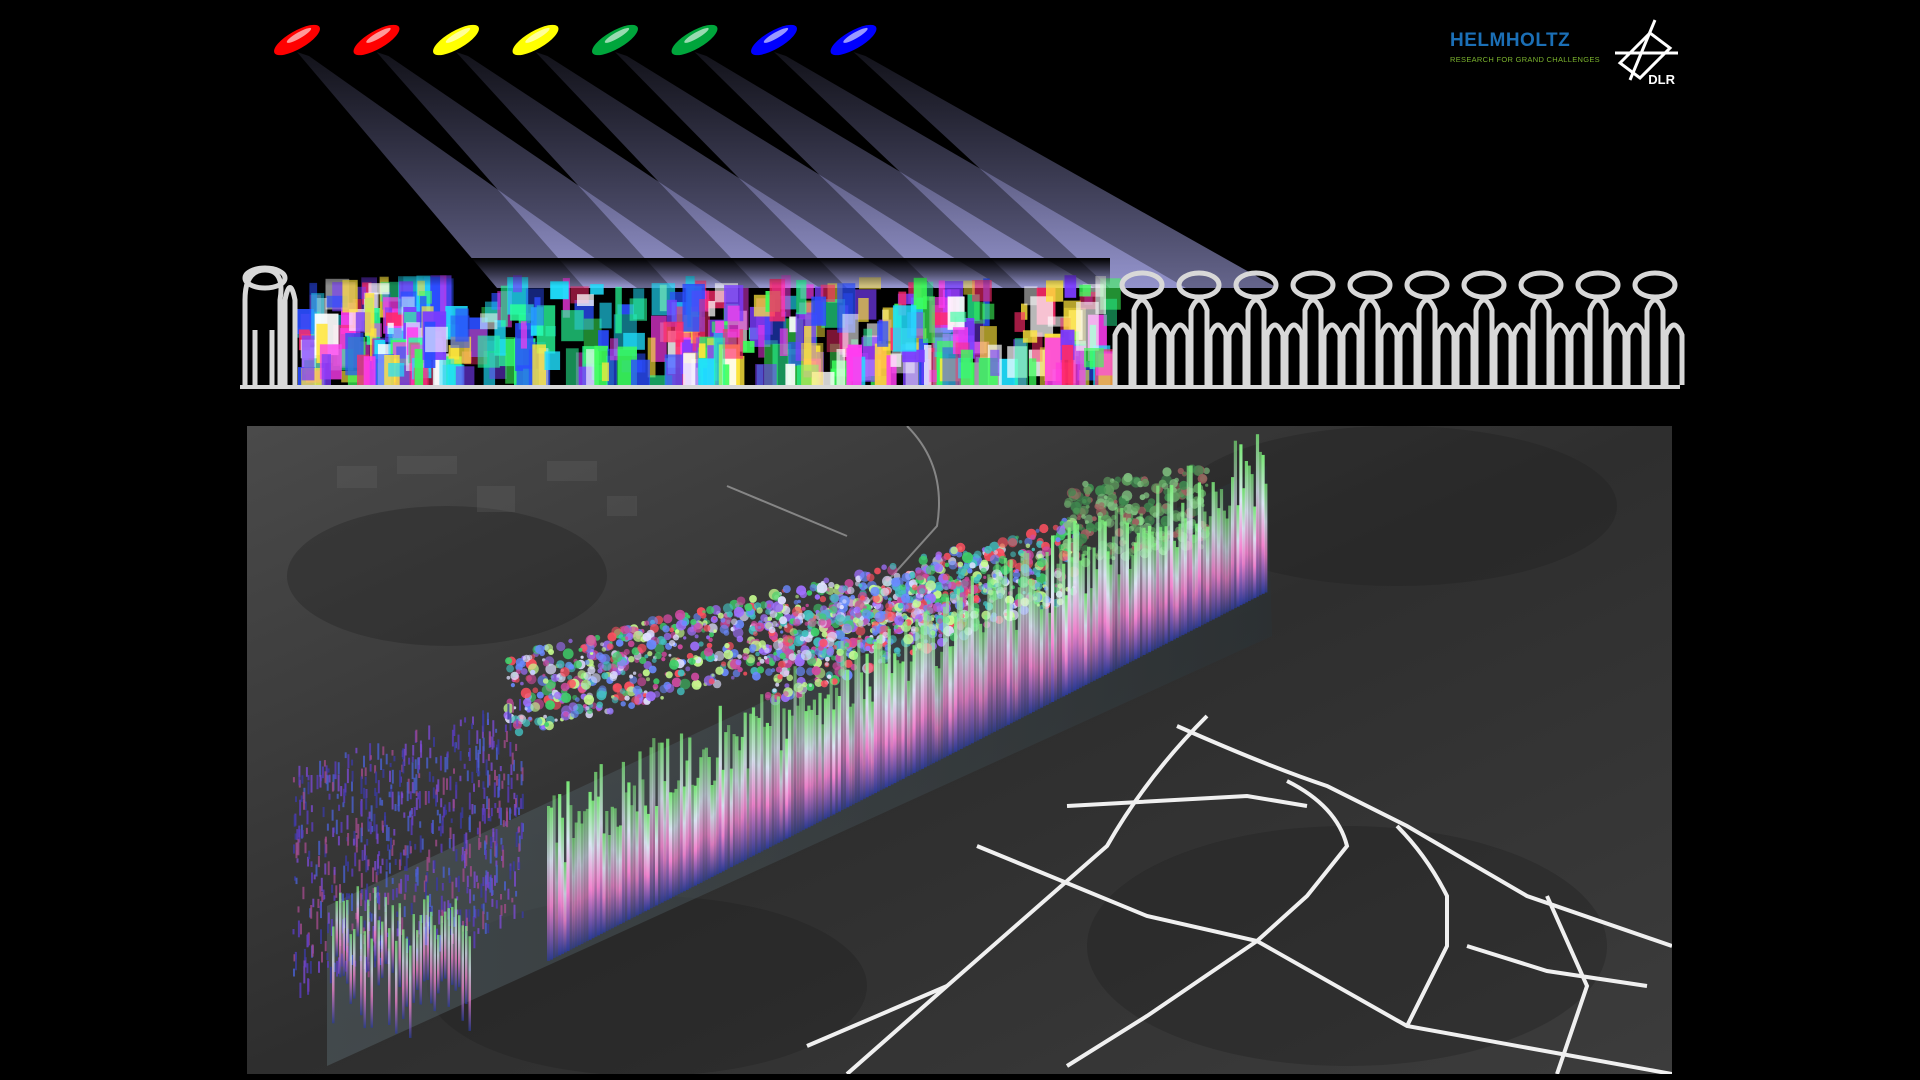  Describe the element at coordinates (708, 331) in the screenshot. I see `tomogram-strip` at that location.